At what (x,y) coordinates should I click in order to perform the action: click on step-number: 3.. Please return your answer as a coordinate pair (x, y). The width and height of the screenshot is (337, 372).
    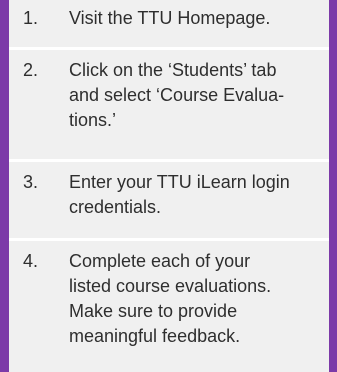
    Looking at the image, I should click on (31, 182).